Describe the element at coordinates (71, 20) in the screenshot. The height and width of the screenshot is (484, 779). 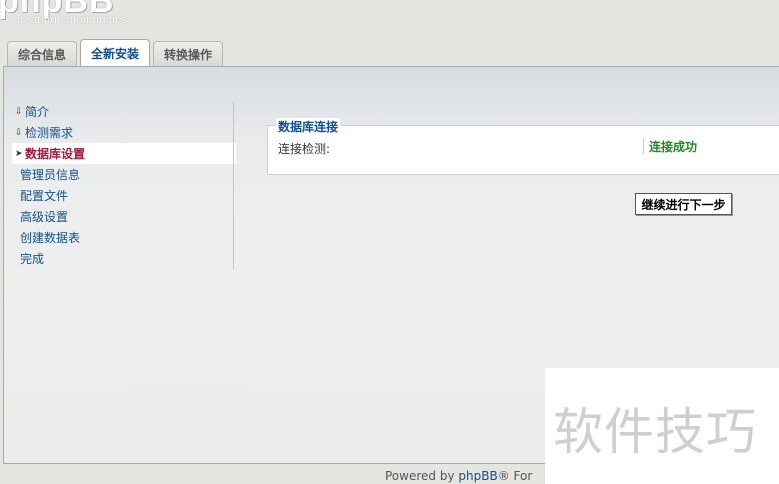
I see `logo-tagline: creating communities` at that location.